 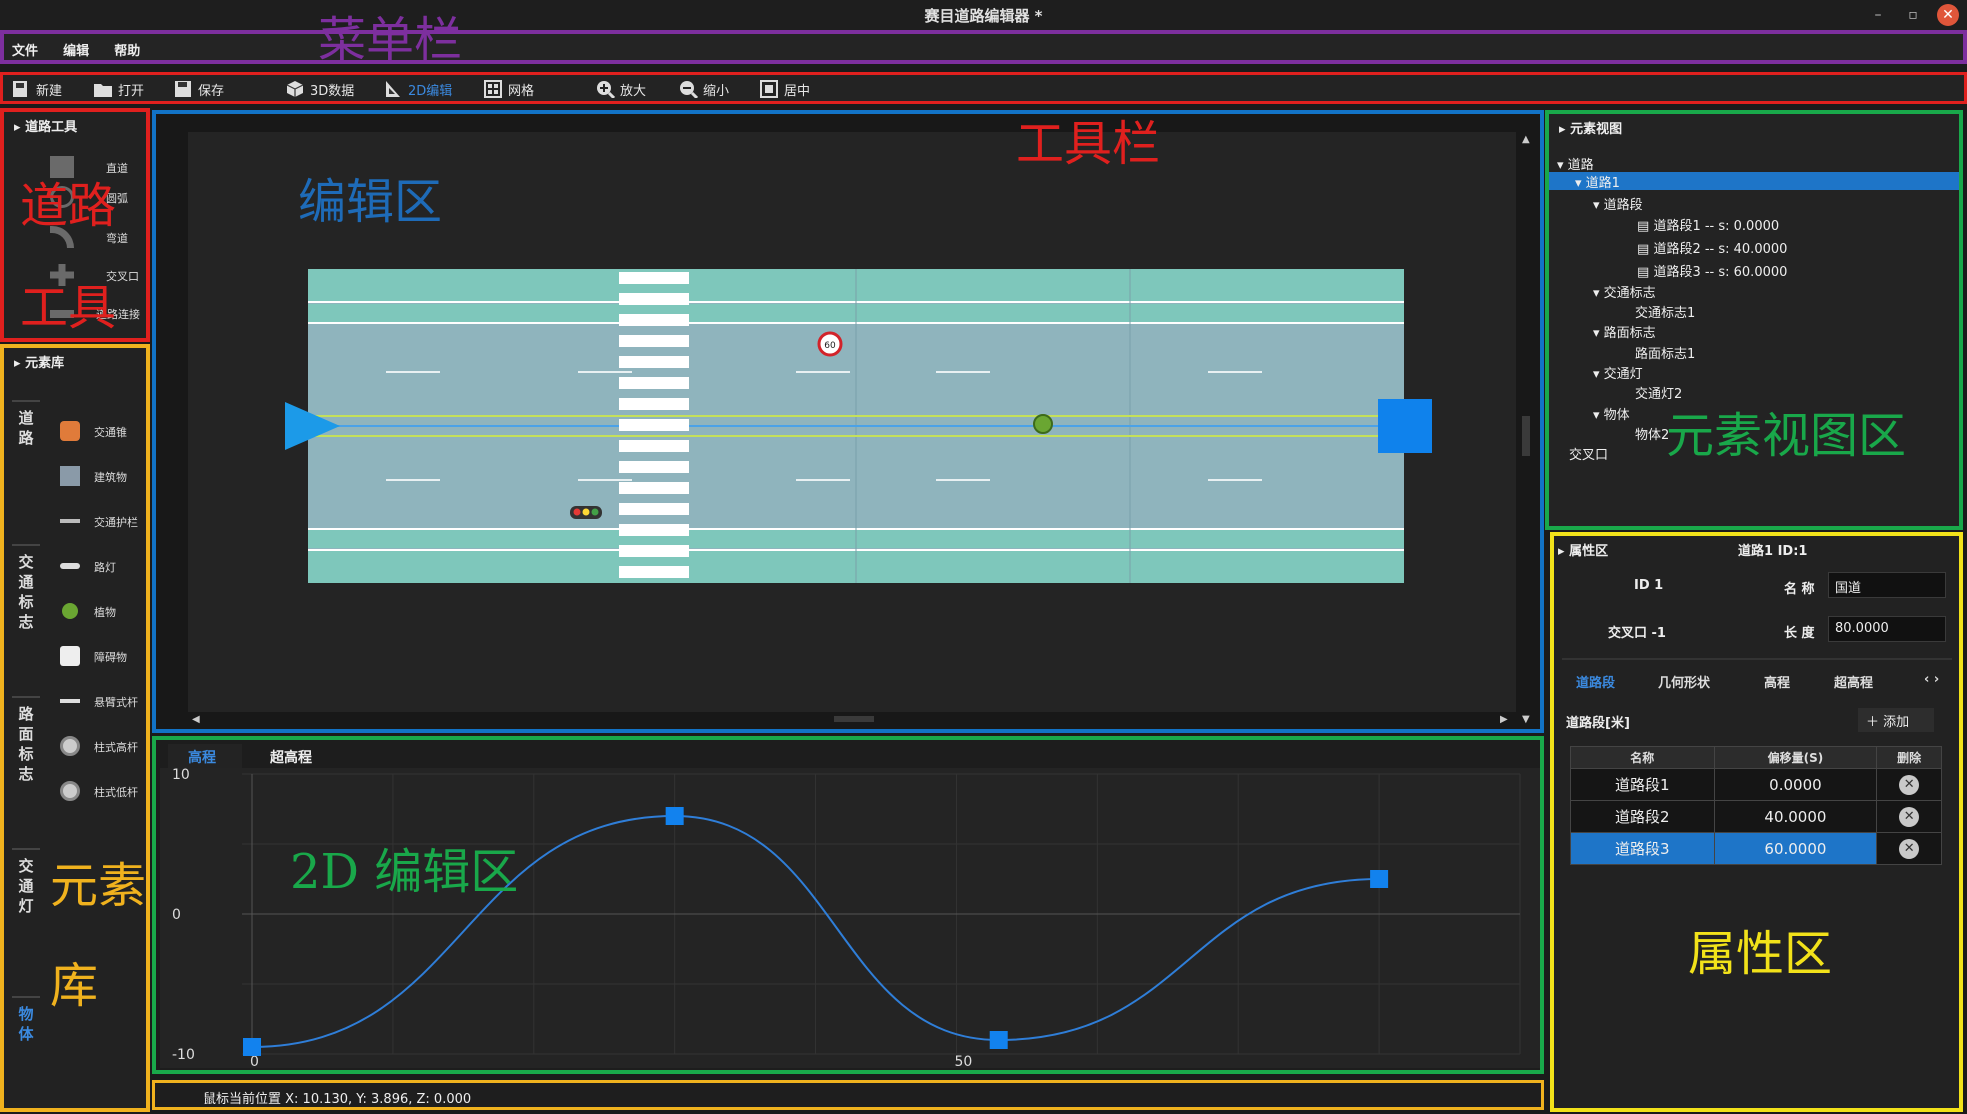 I want to click on road-end-handle, so click(x=1405, y=426).